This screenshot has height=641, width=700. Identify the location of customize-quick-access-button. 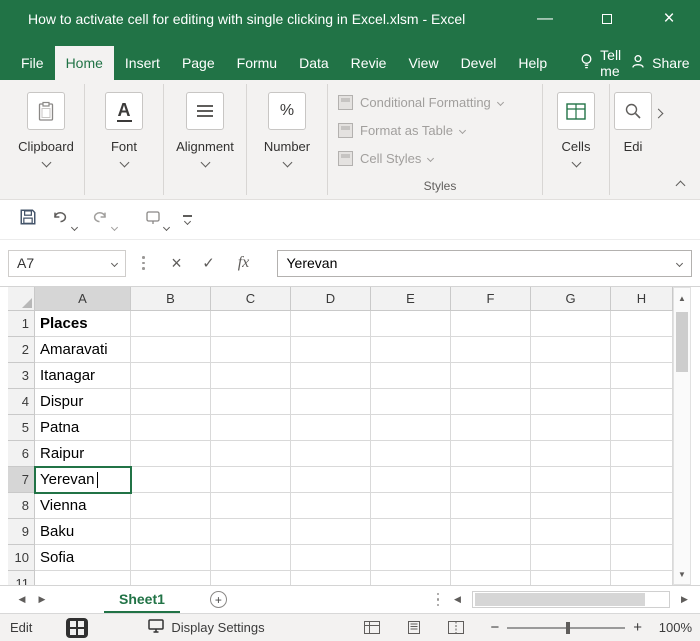
(187, 219).